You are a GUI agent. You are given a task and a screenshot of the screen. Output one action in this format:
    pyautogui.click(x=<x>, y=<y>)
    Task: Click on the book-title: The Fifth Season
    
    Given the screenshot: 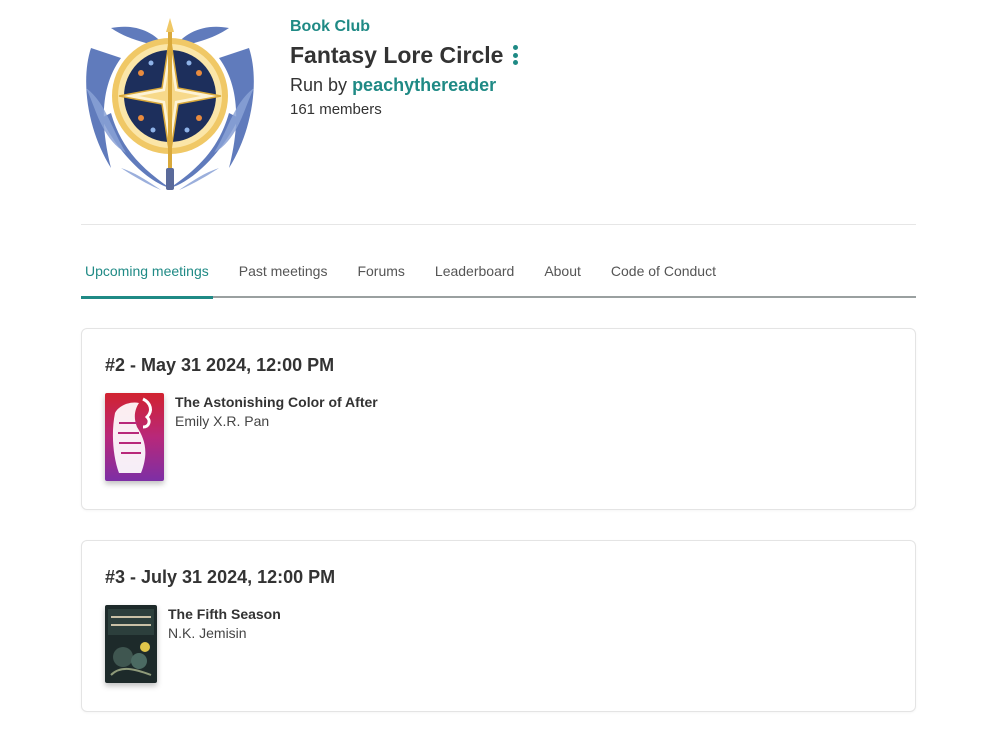 What is the action you would take?
    pyautogui.click(x=224, y=614)
    